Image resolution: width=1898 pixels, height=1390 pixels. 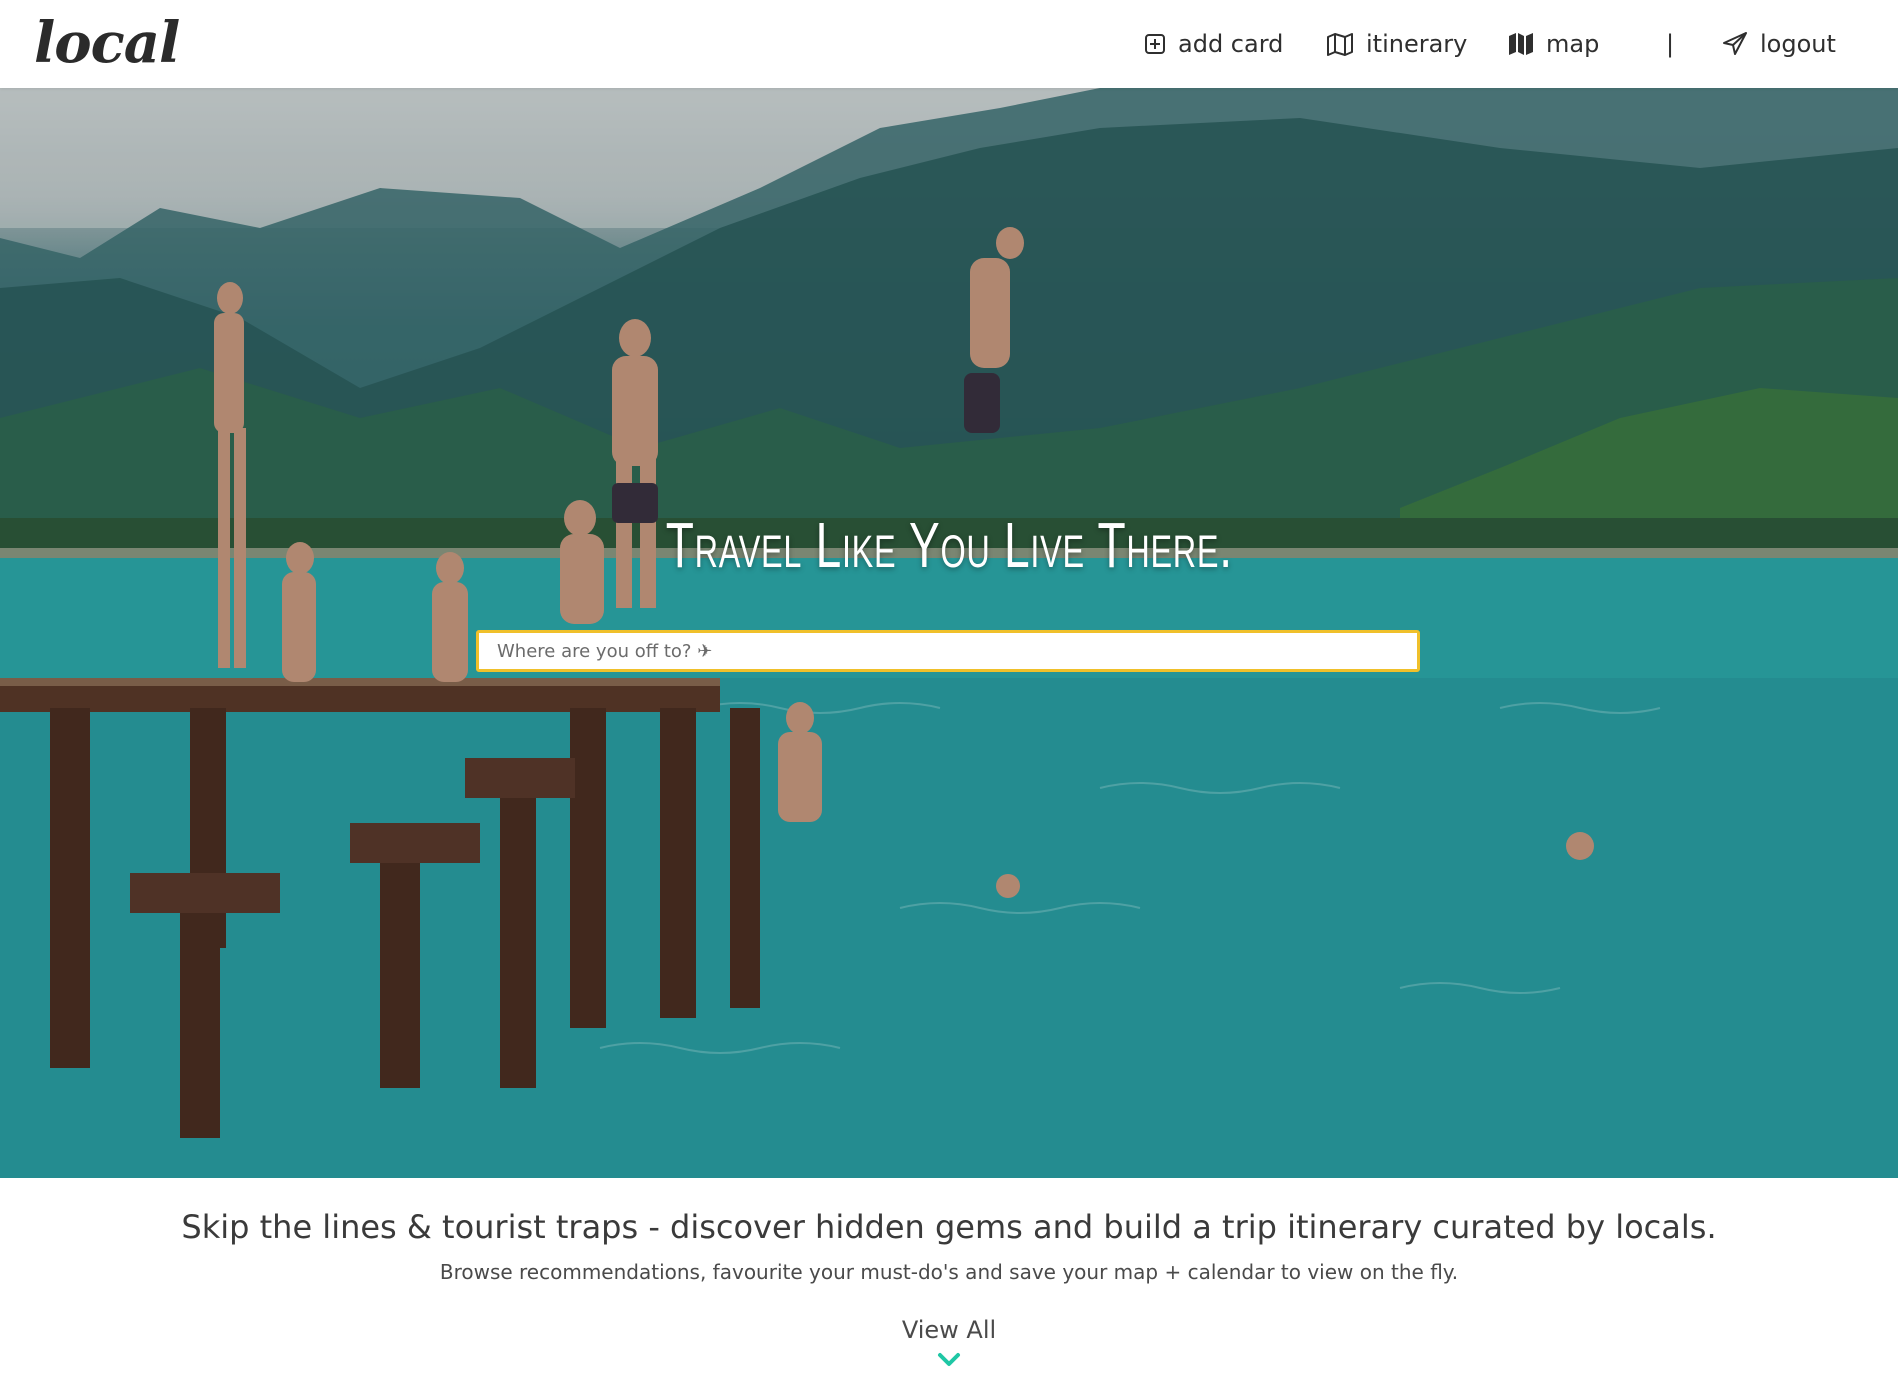 What do you see at coordinates (1231, 44) in the screenshot?
I see `nav-add-card-label: add card` at bounding box center [1231, 44].